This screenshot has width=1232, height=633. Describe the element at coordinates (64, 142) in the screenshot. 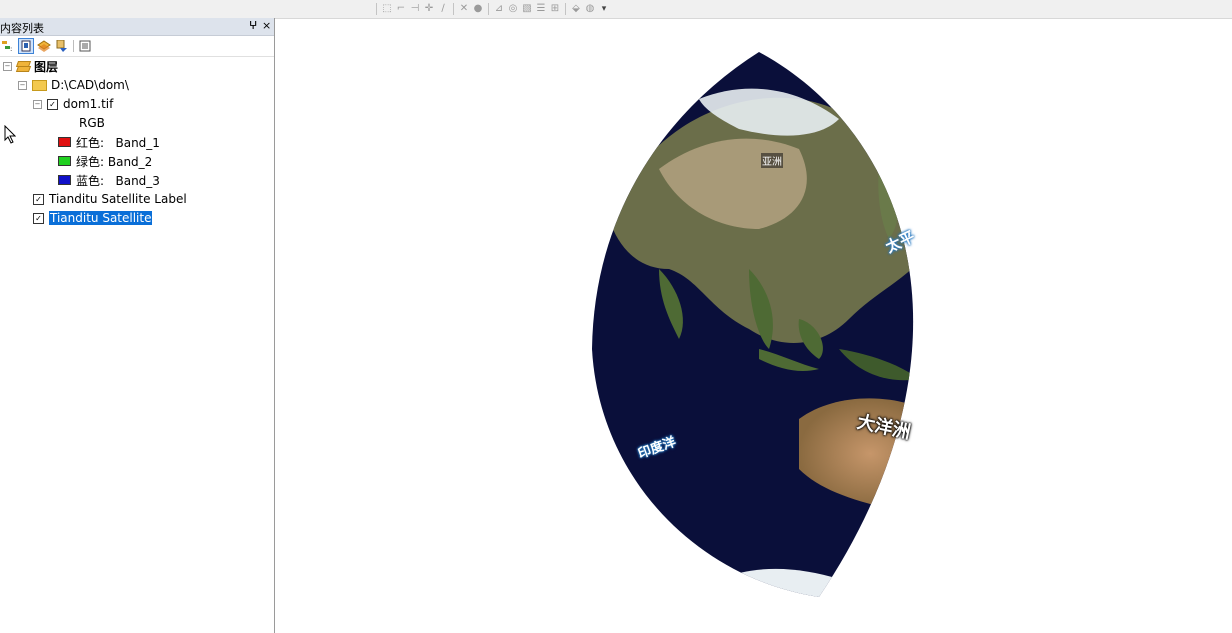

I see `red-swatch` at that location.